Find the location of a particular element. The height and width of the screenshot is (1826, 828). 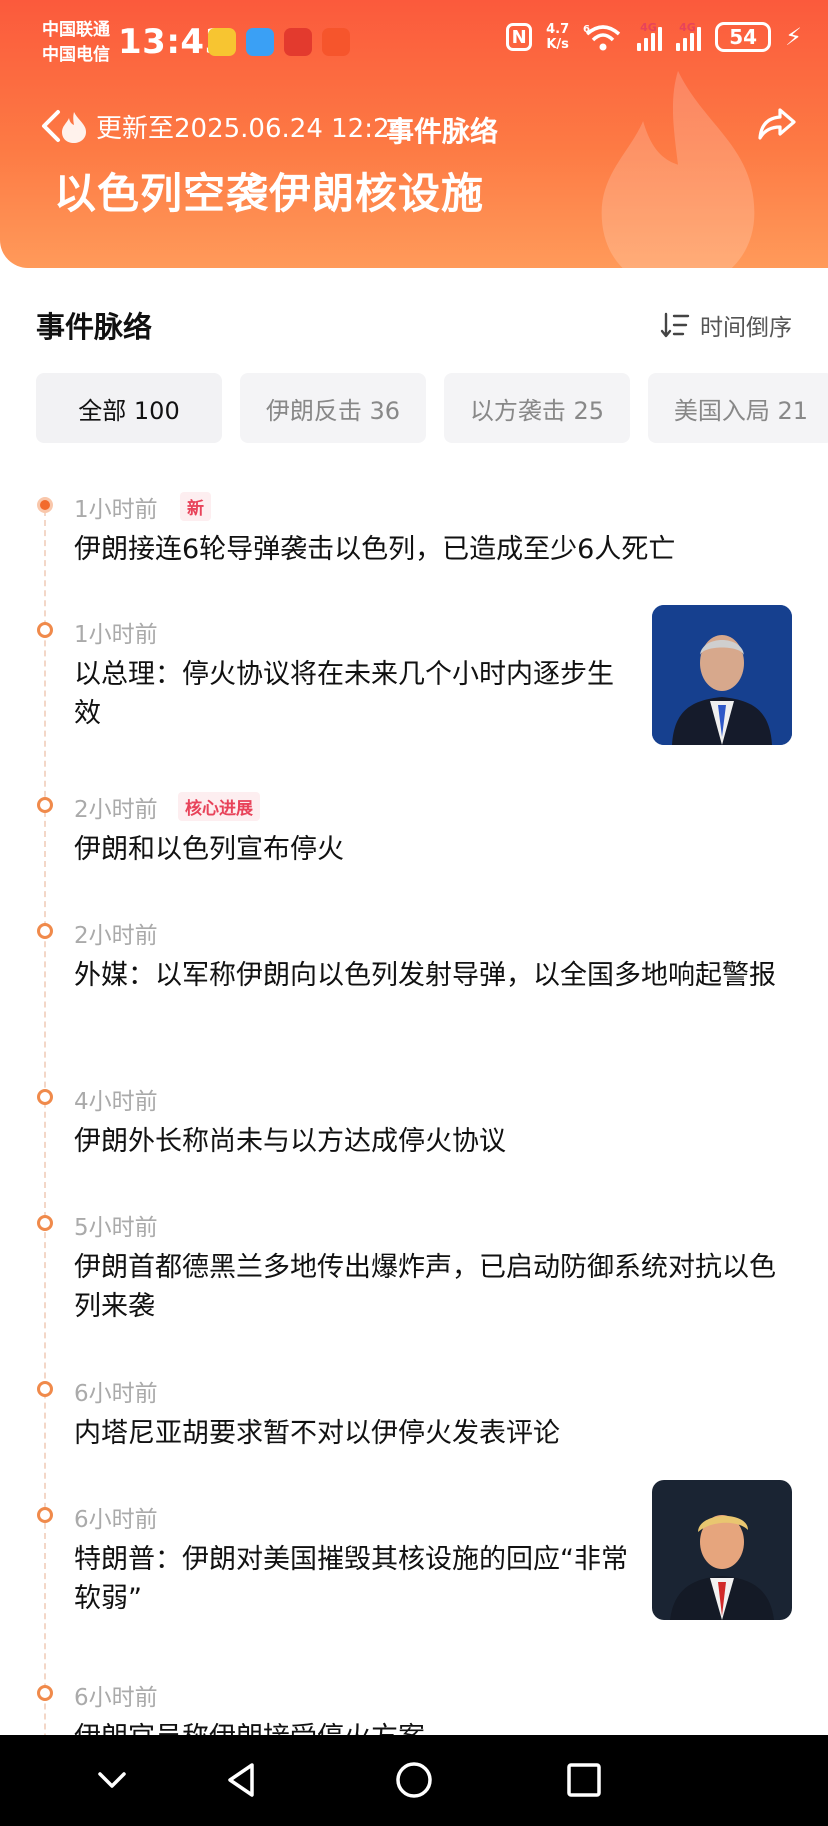

news-app-icon is located at coordinates (336, 42).